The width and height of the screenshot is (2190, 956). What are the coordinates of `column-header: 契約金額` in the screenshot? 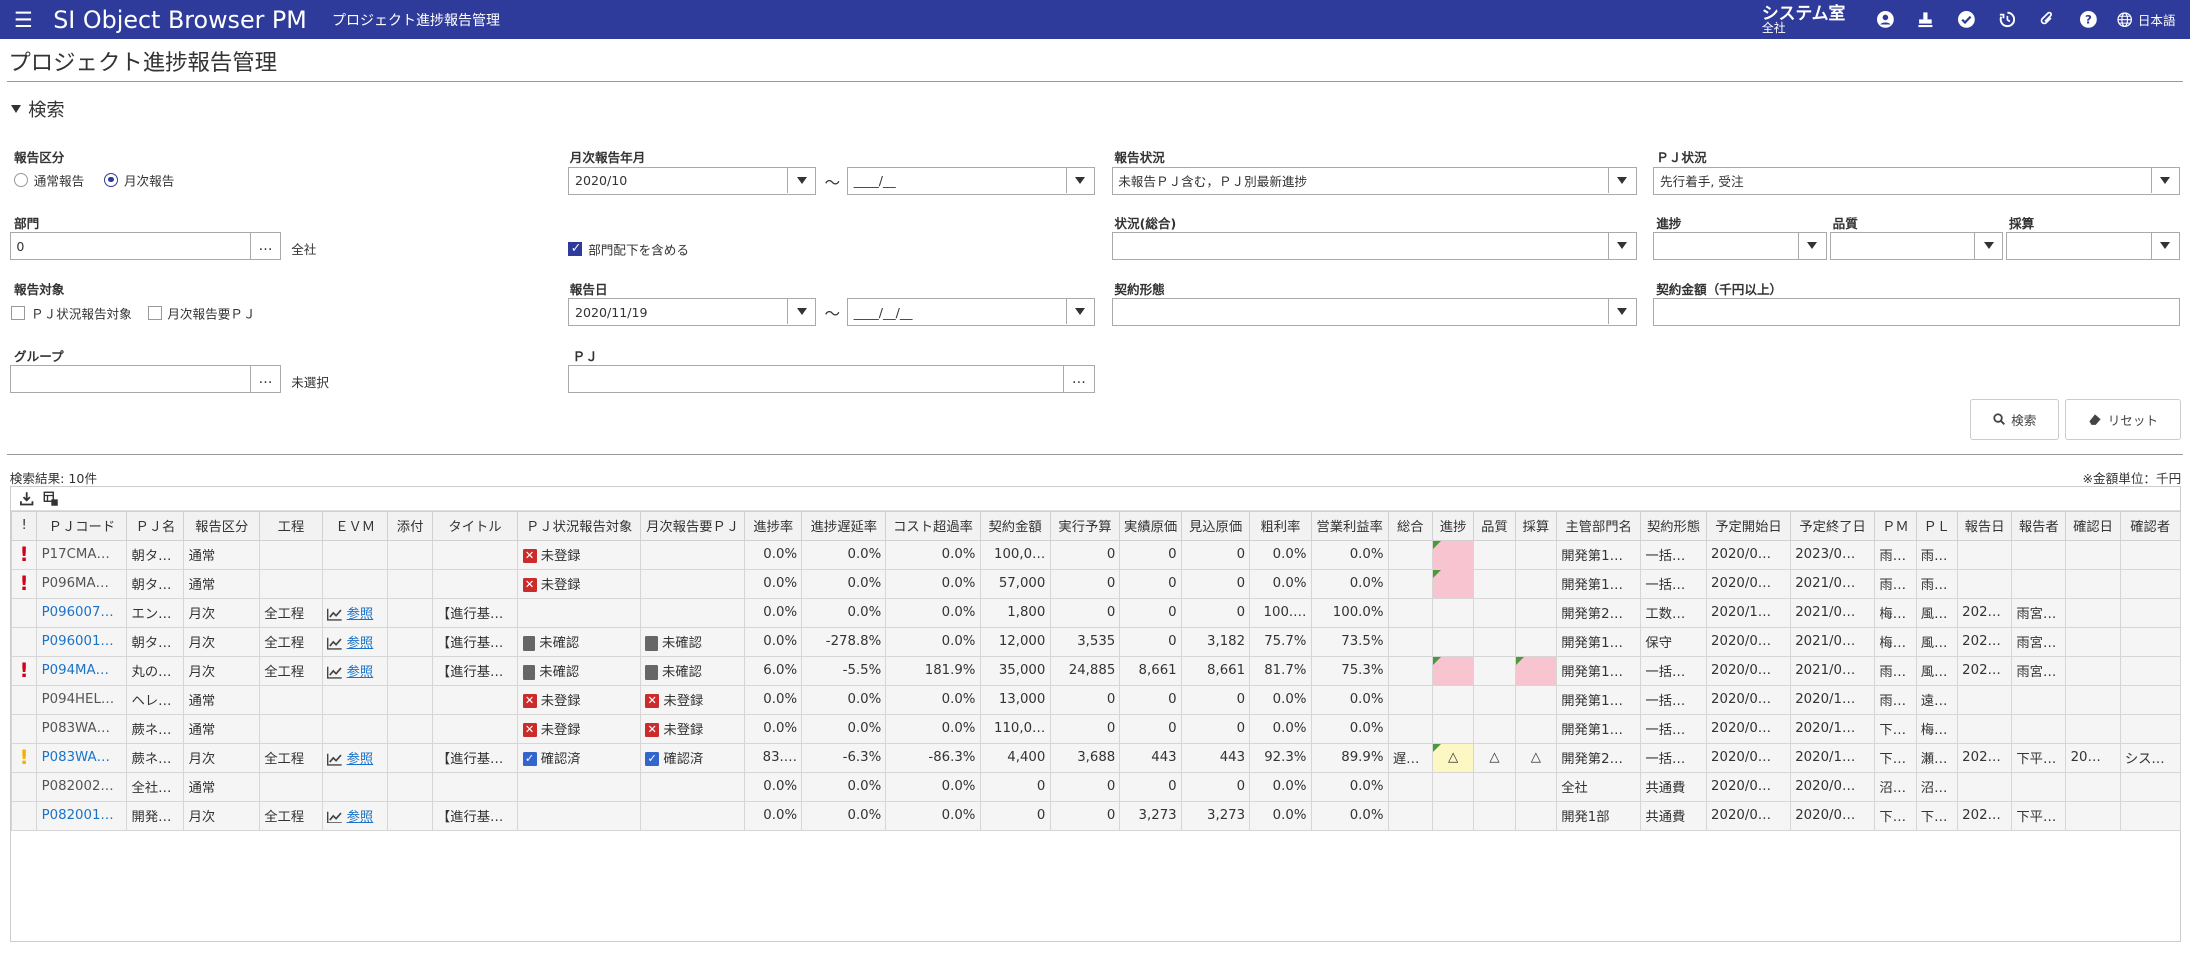 It's located at (1015, 525).